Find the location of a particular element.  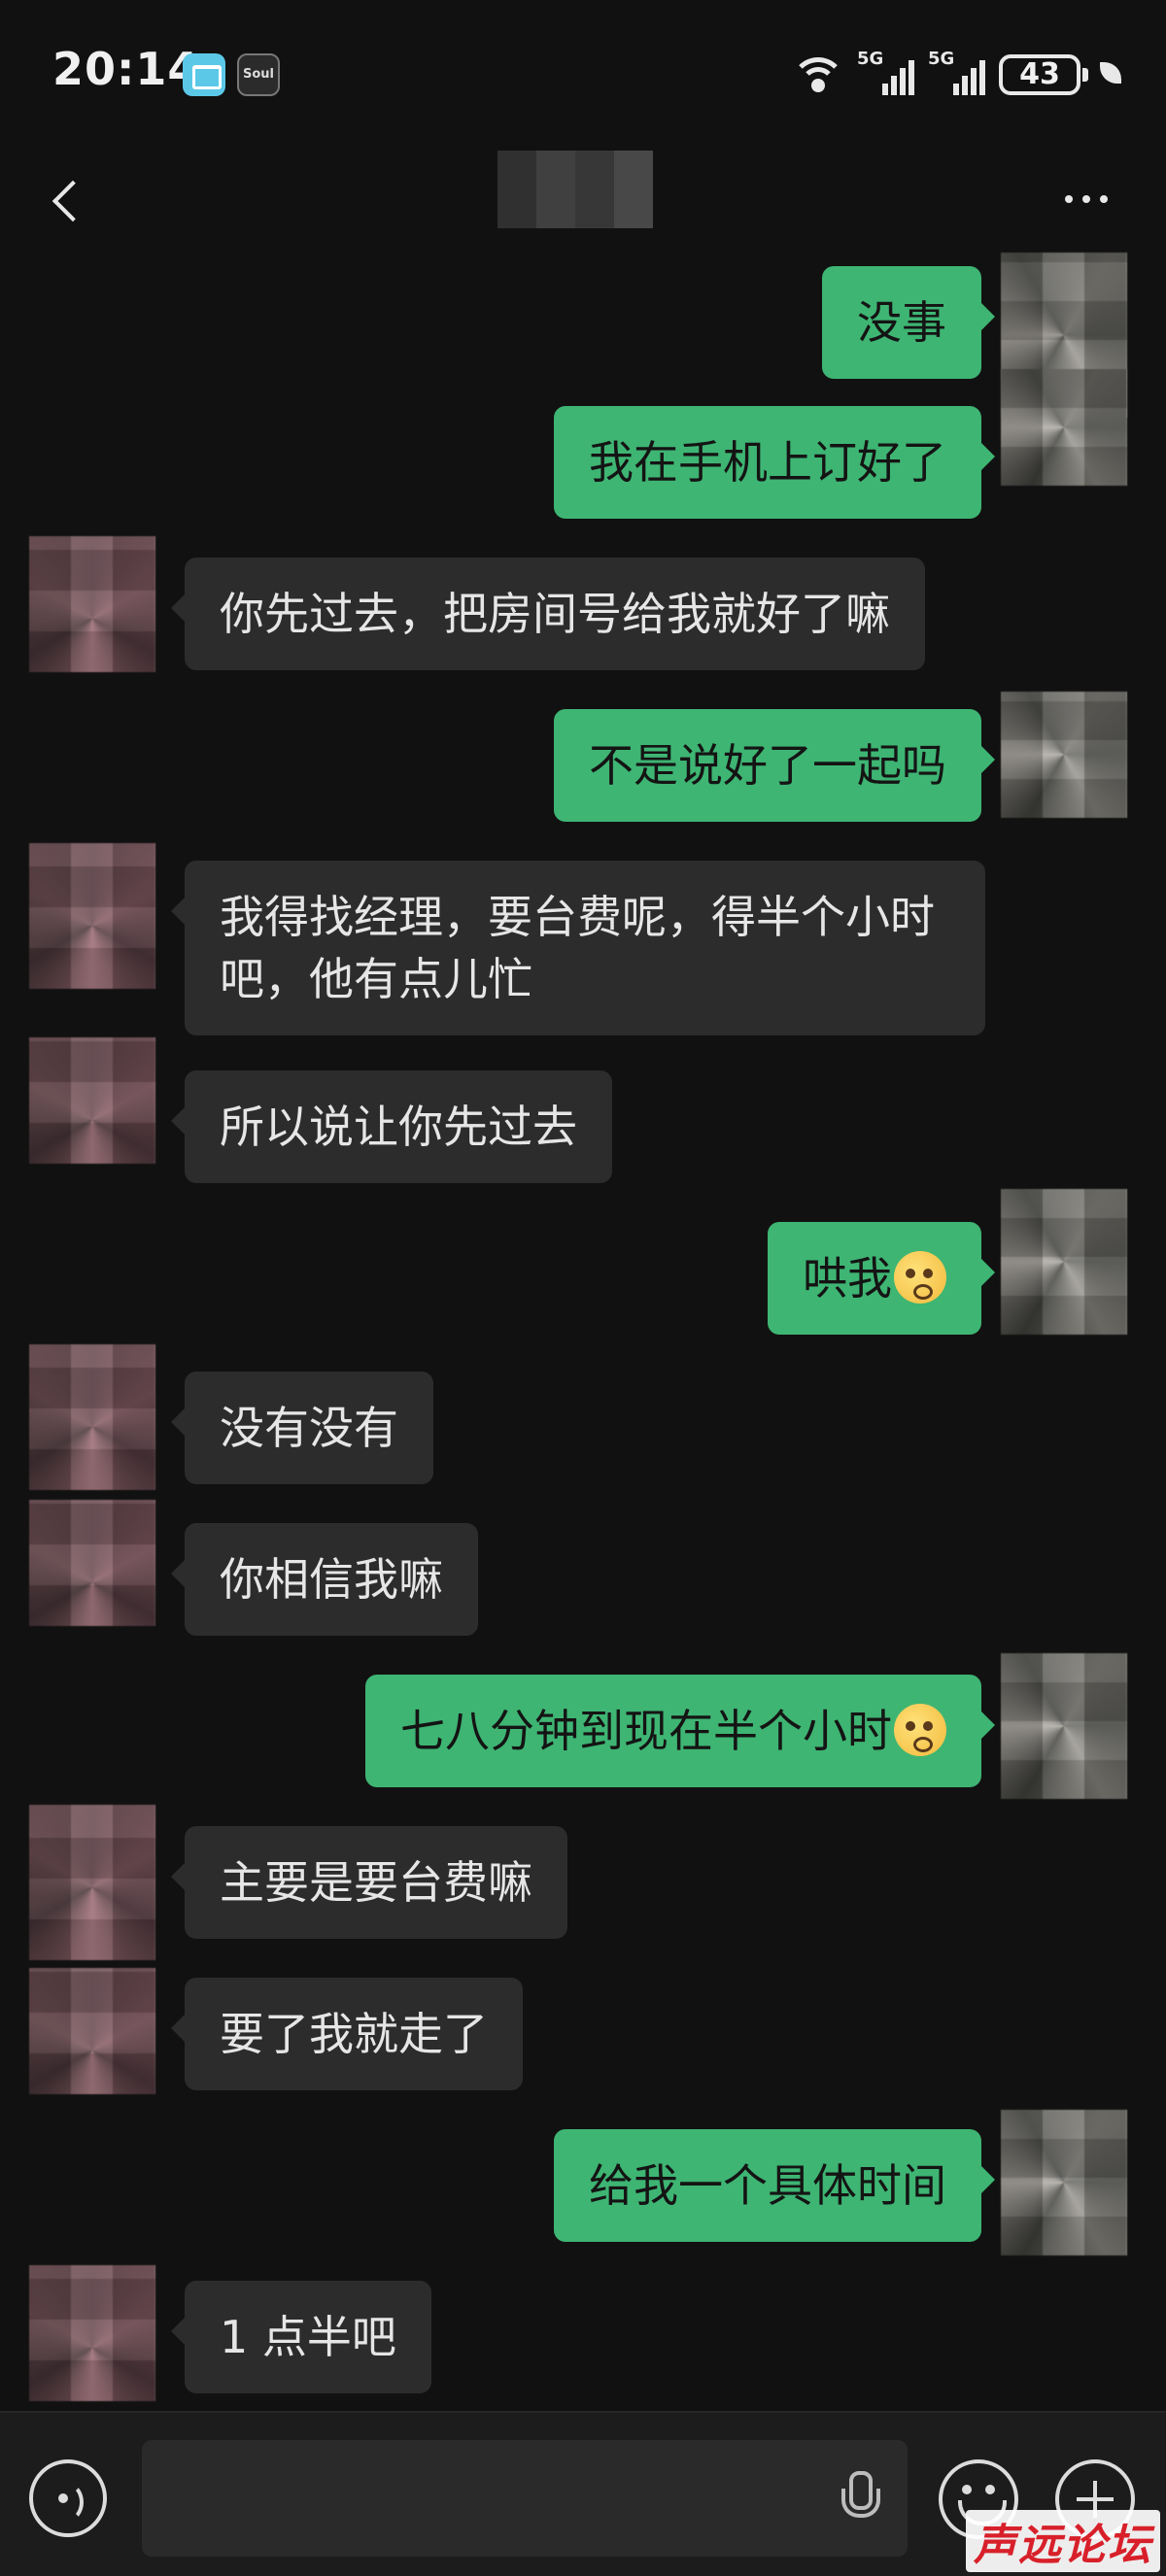

thinking-face-emoji-icon is located at coordinates (920, 1277).